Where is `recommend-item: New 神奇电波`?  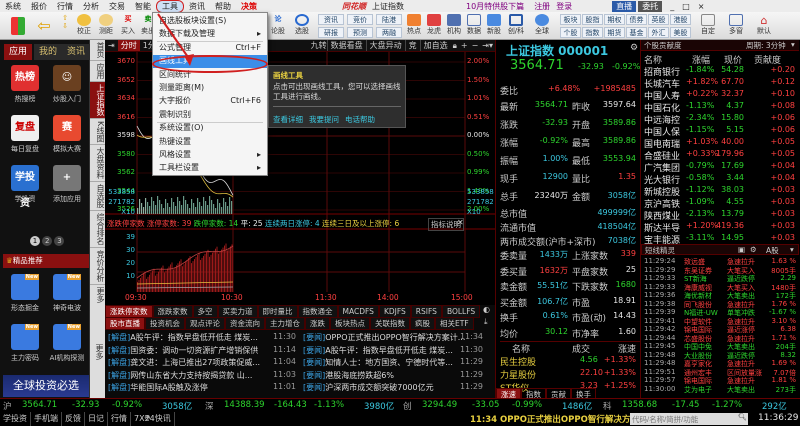 recommend-item: New 神奇电波 is located at coordinates (67, 293).